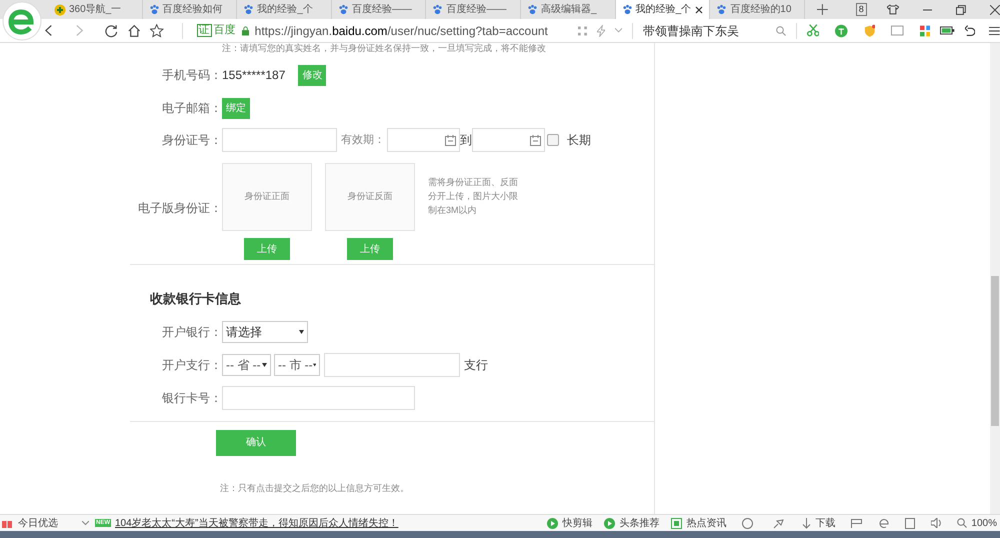  I want to click on field-label: 开户银行：, so click(191, 332).